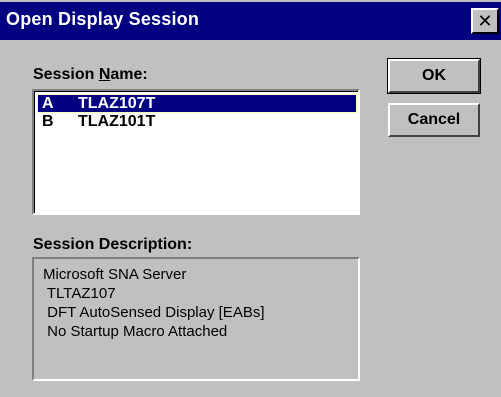  What do you see at coordinates (79, 293) in the screenshot?
I see `description-line: TLTAZ107` at bounding box center [79, 293].